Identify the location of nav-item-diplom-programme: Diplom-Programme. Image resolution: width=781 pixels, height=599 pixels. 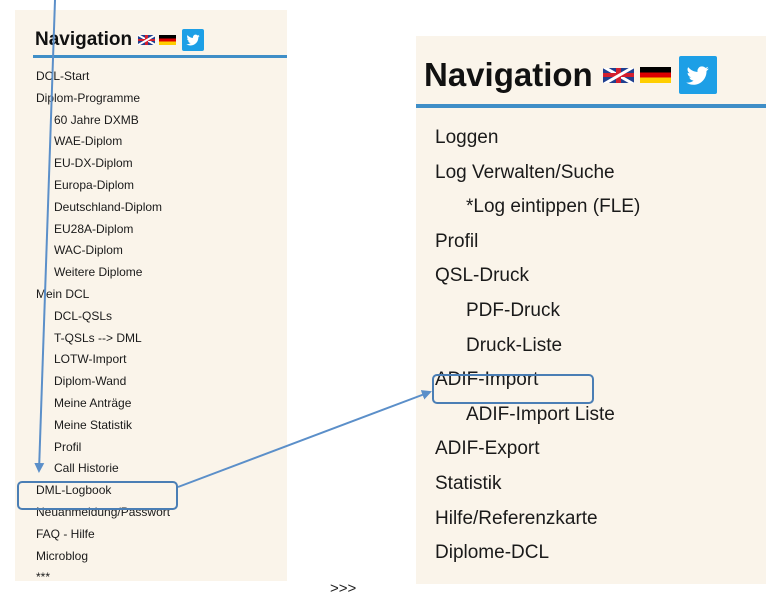
(103, 99).